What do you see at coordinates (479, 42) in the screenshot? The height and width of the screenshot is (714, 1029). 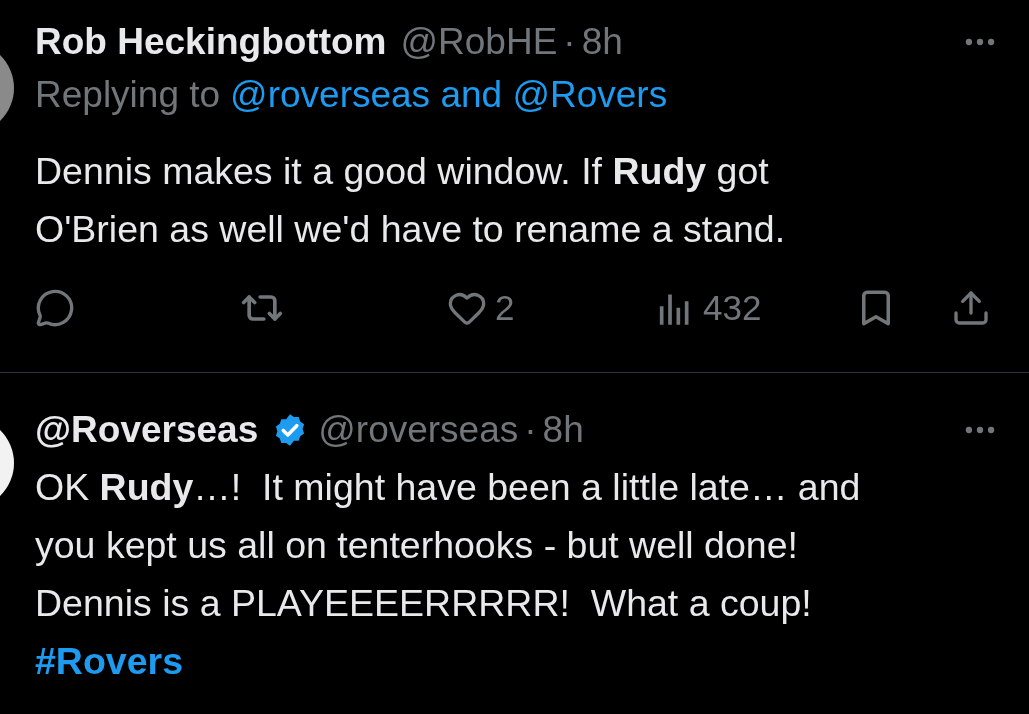 I see `user-handle: @RobHE` at bounding box center [479, 42].